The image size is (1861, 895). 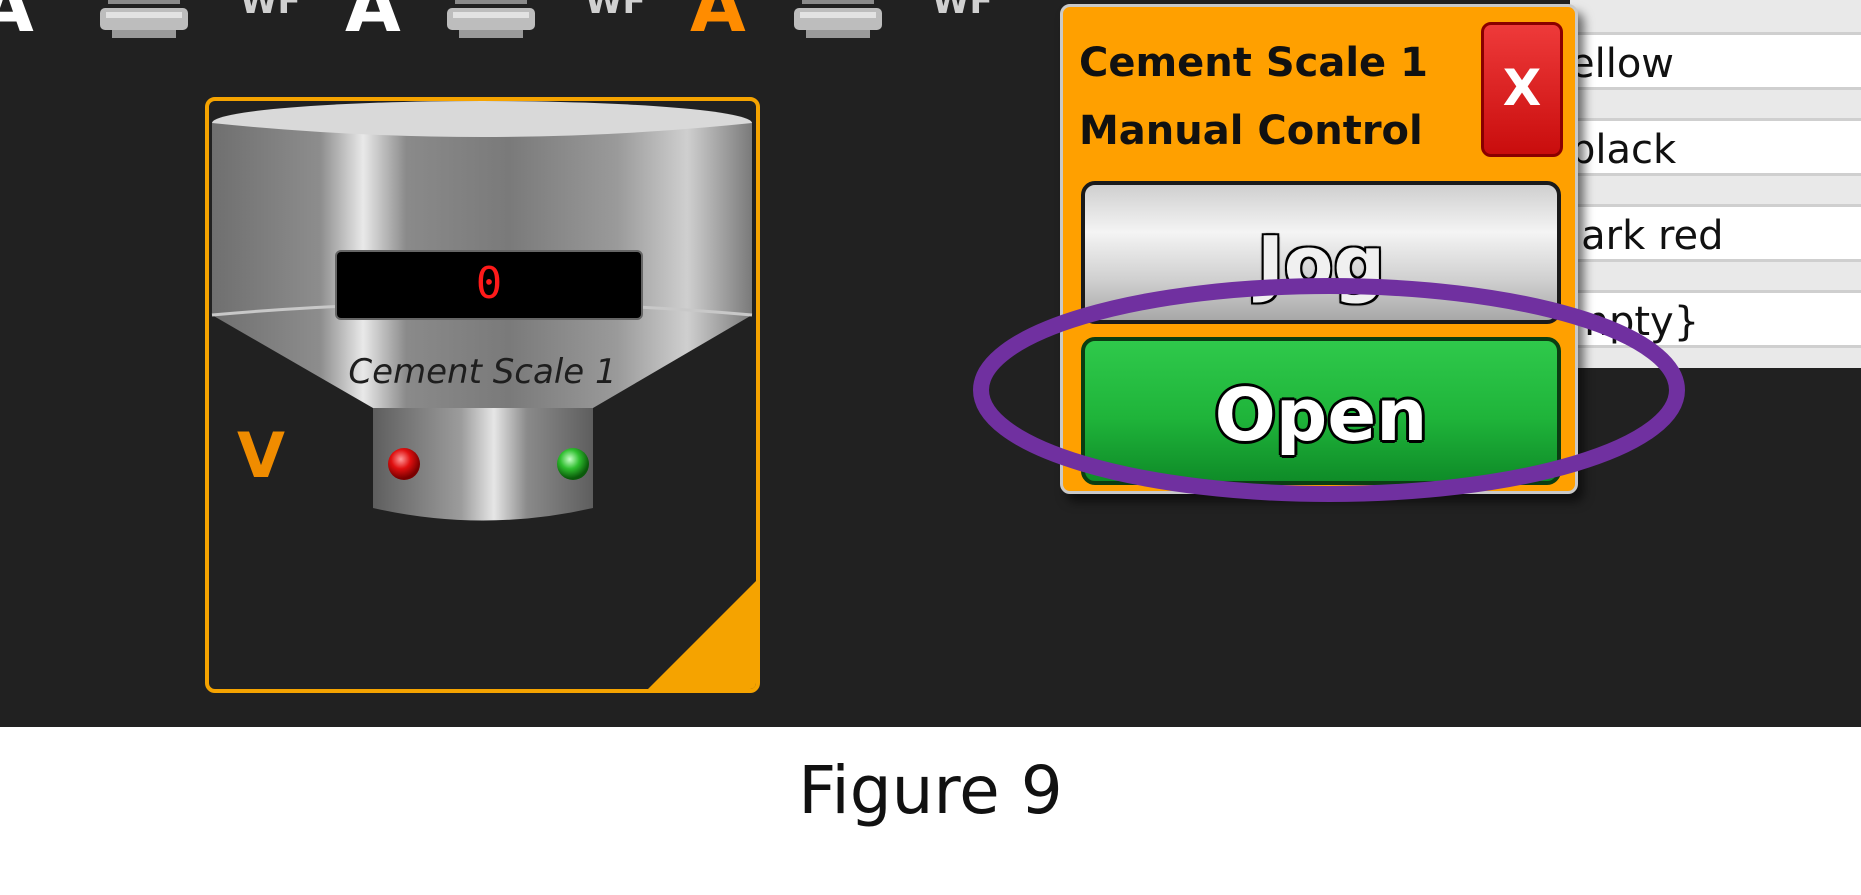 I want to click on mode-letter-active: A, so click(x=718, y=24).